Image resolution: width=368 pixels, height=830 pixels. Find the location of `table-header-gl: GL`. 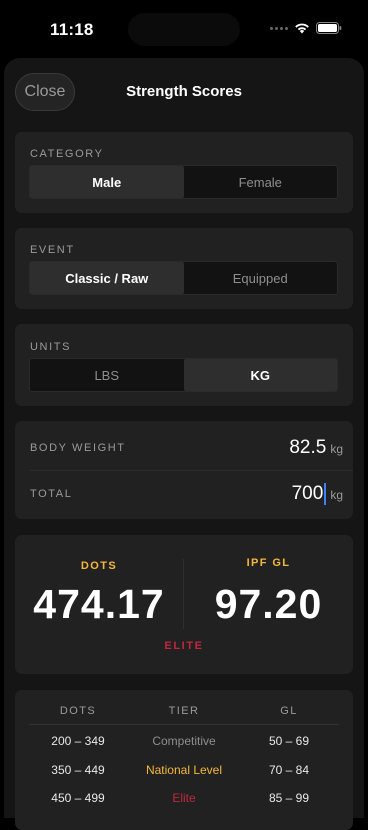

table-header-gl: GL is located at coordinates (289, 711).